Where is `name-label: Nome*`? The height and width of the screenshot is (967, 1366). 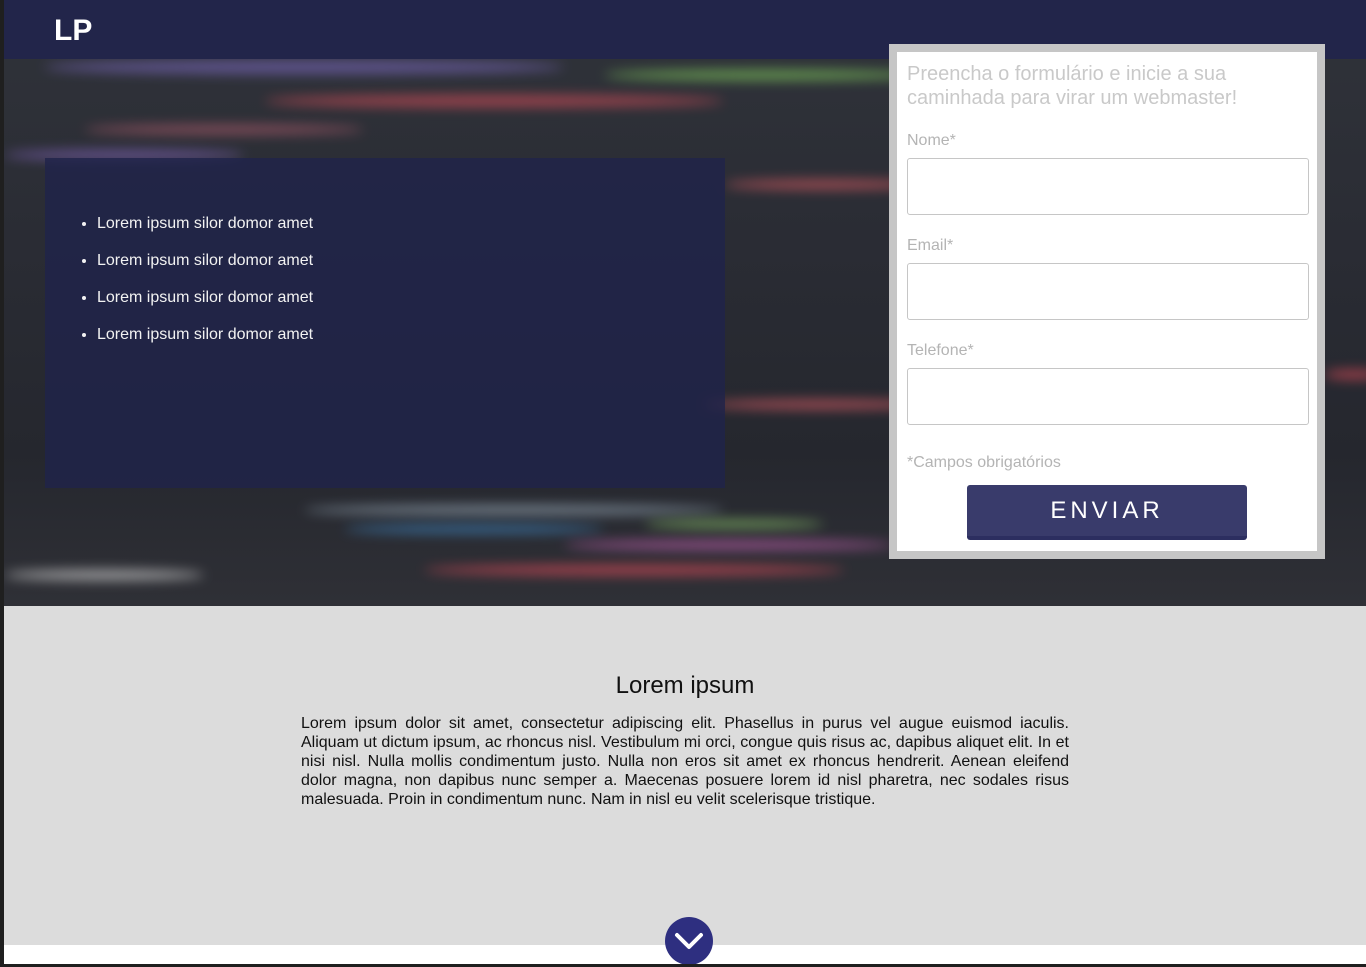
name-label: Nome* is located at coordinates (931, 140).